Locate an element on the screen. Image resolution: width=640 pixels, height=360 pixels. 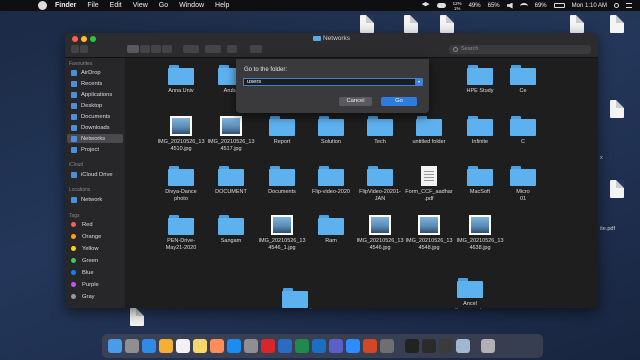
search-input: Search is located at coordinates (520, 49).